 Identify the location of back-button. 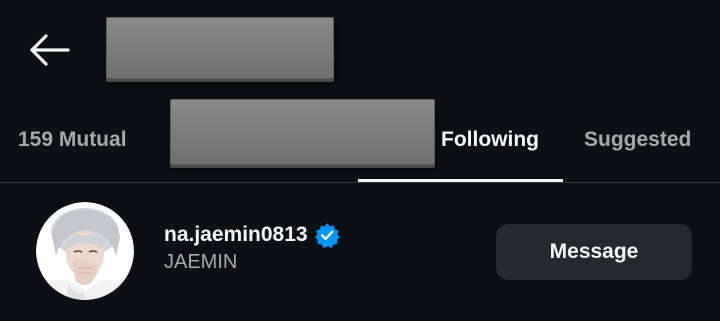
(49, 50).